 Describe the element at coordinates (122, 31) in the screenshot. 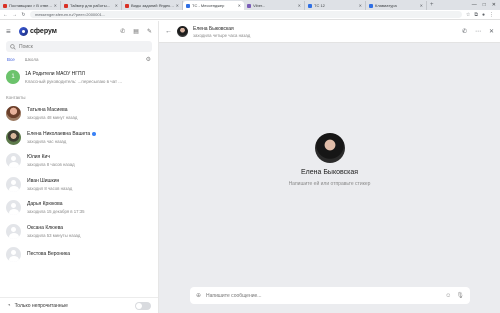

I see `call-icon: ✆` at that location.